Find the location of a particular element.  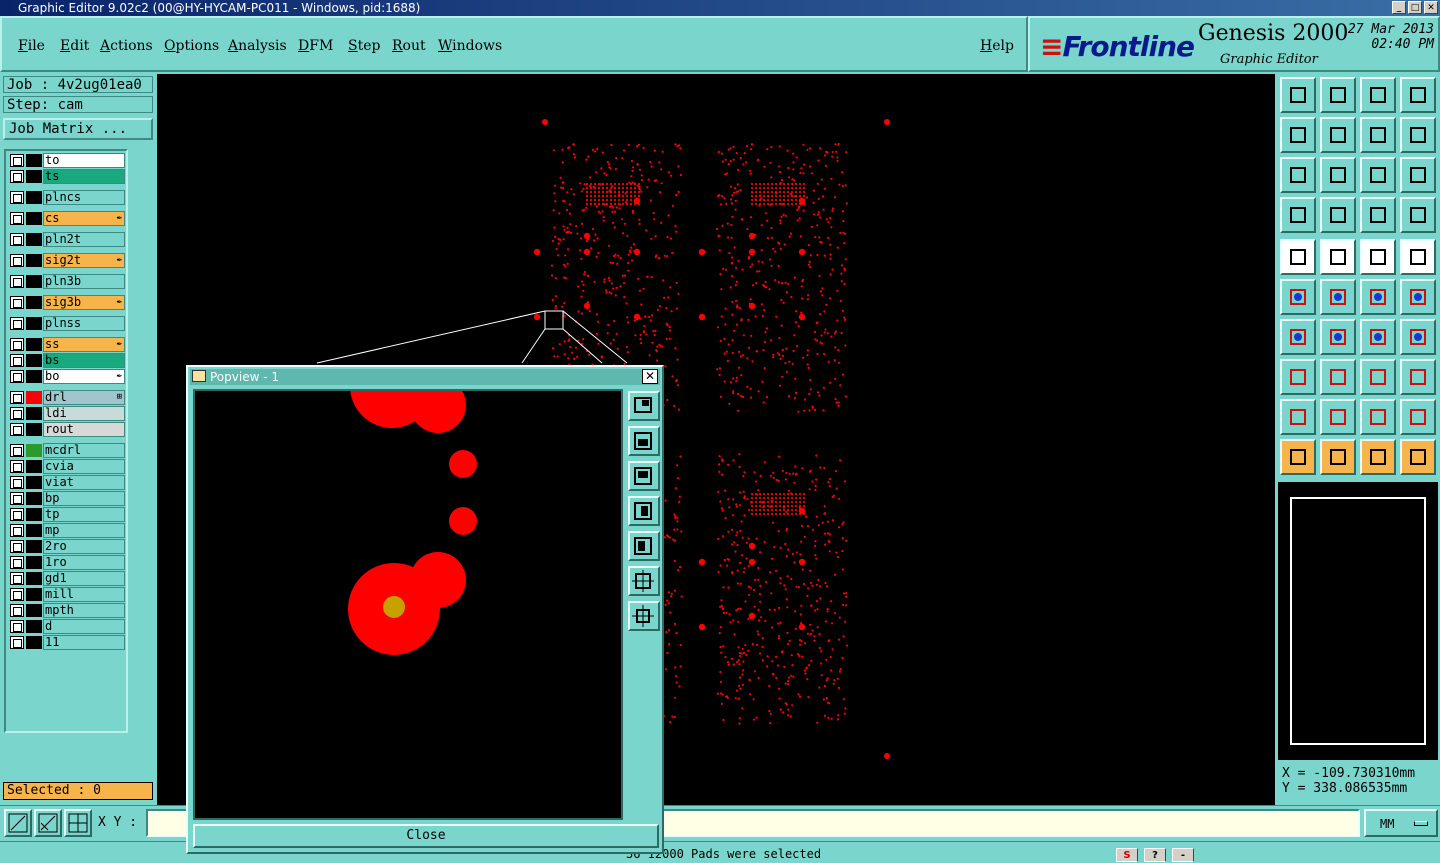

surface-icon is located at coordinates (1418, 257).